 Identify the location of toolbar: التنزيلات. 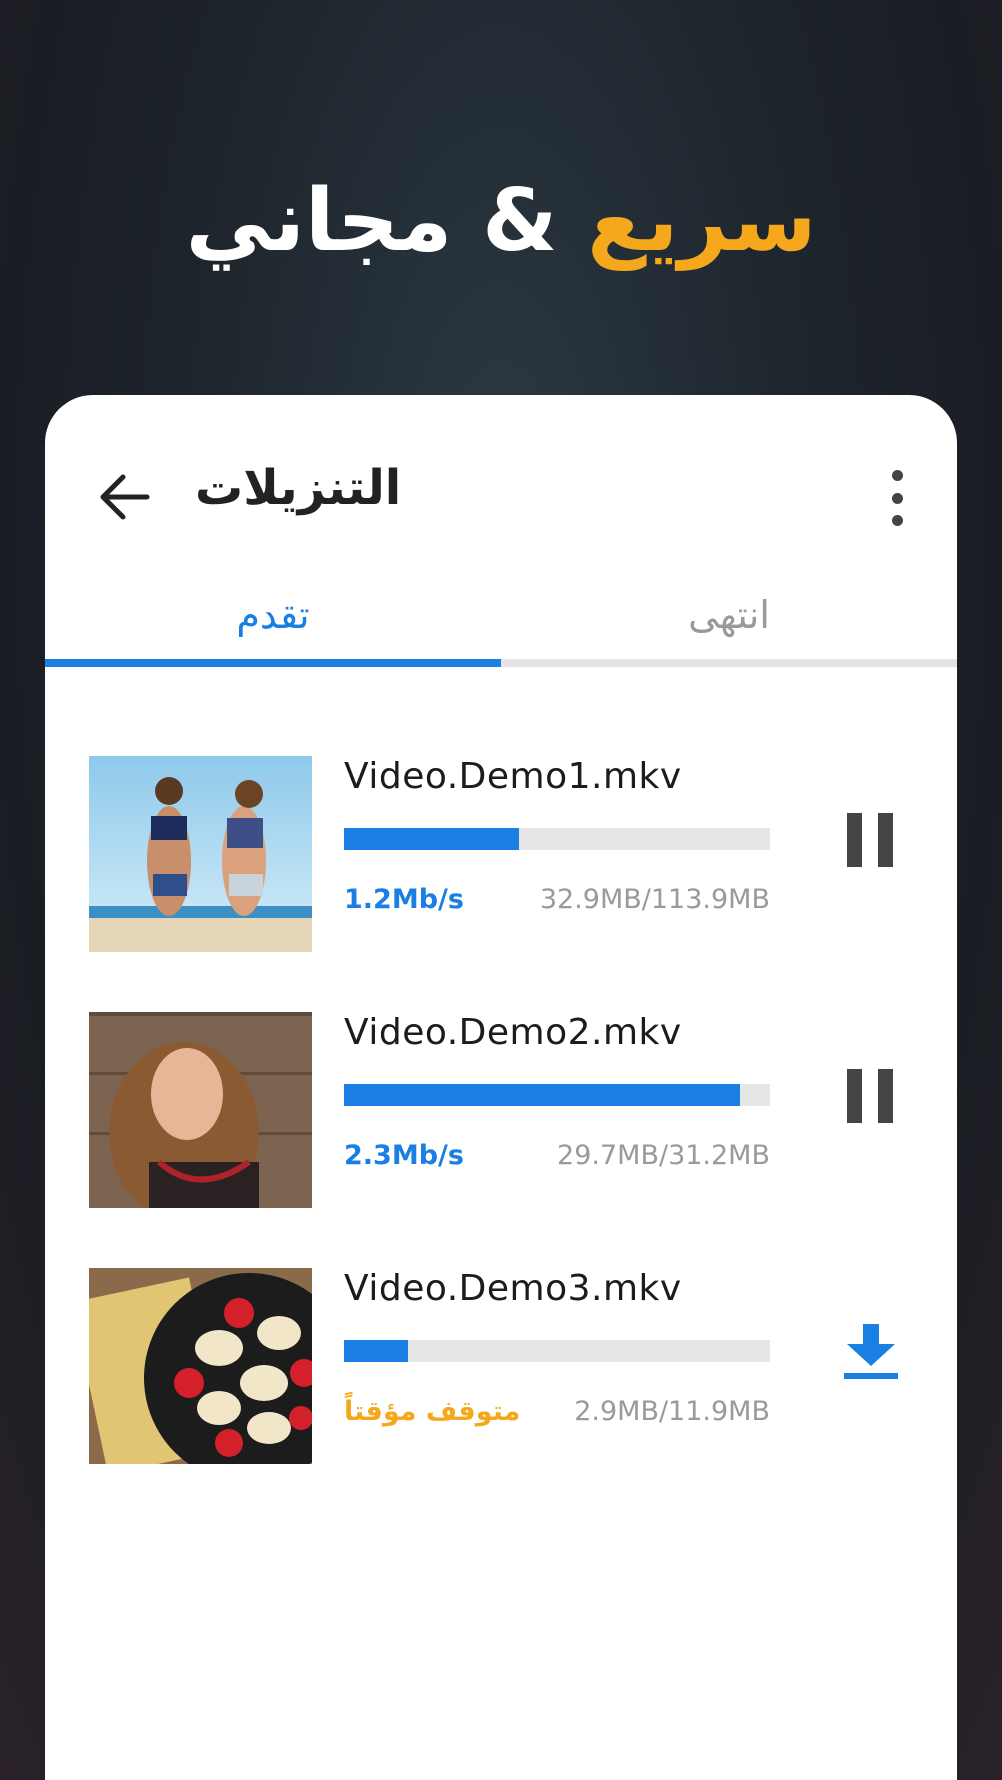
(501, 500).